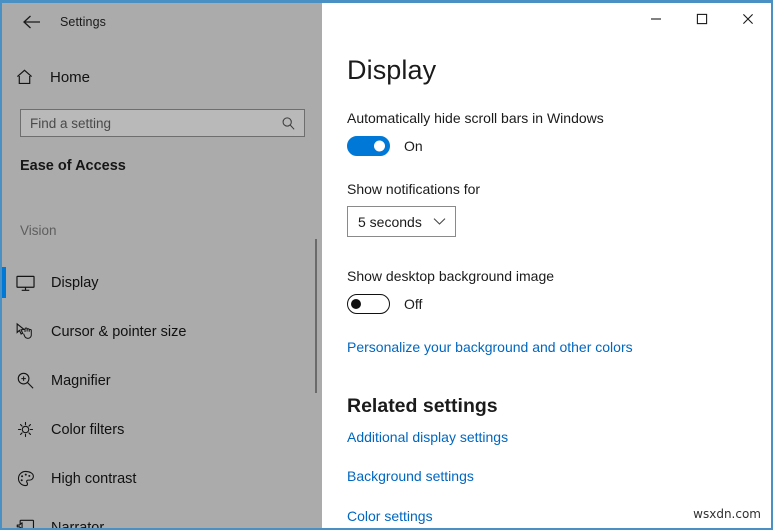 Image resolution: width=773 pixels, height=530 pixels. What do you see at coordinates (83, 22) in the screenshot?
I see `app-title: Settings` at bounding box center [83, 22].